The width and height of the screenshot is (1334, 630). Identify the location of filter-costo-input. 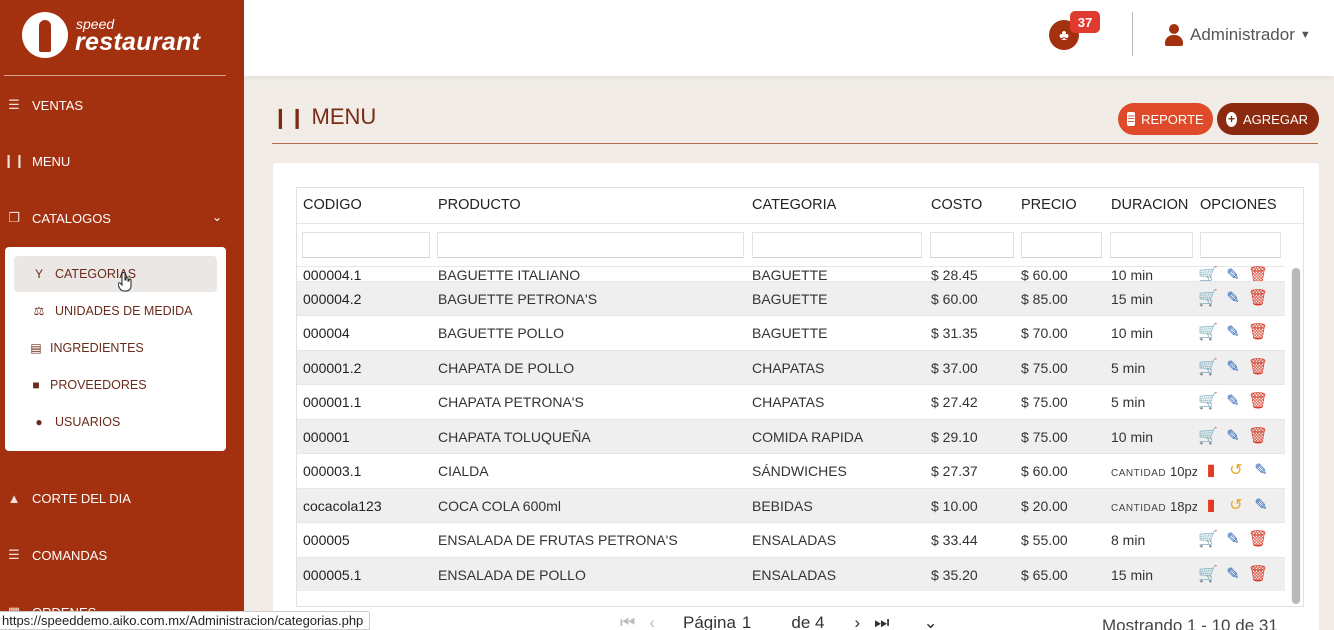
(972, 245).